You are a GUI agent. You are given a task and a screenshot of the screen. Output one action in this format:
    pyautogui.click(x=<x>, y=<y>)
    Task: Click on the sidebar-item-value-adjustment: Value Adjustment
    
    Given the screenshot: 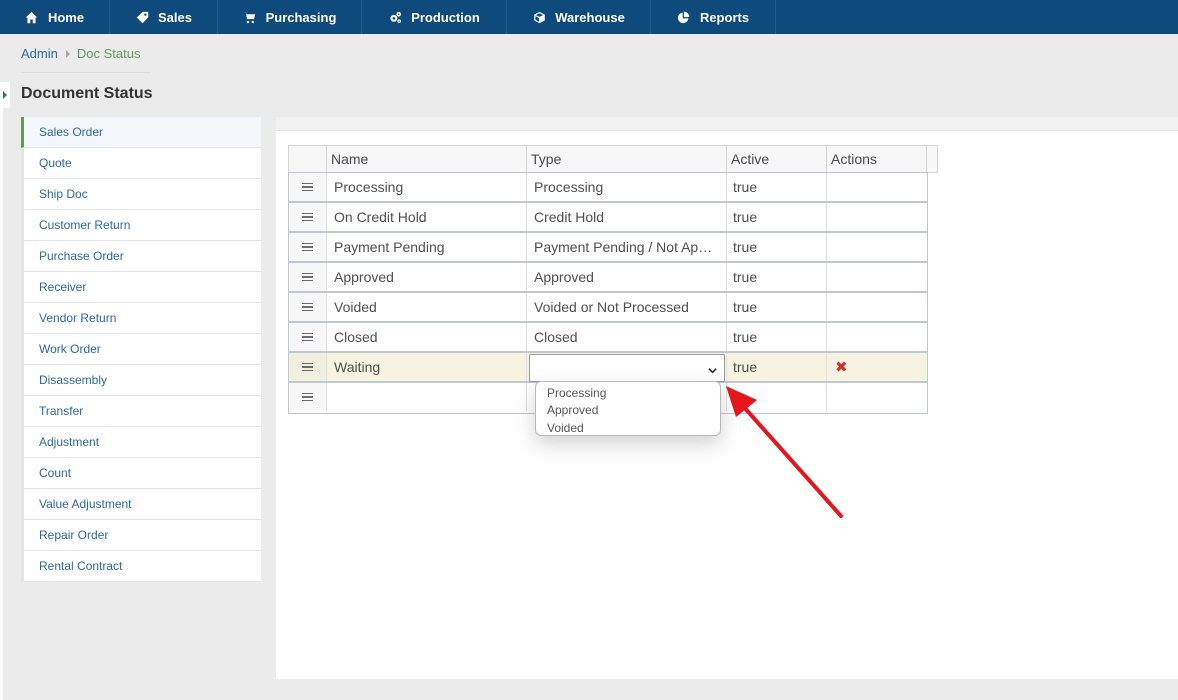 What is the action you would take?
    pyautogui.click(x=141, y=504)
    